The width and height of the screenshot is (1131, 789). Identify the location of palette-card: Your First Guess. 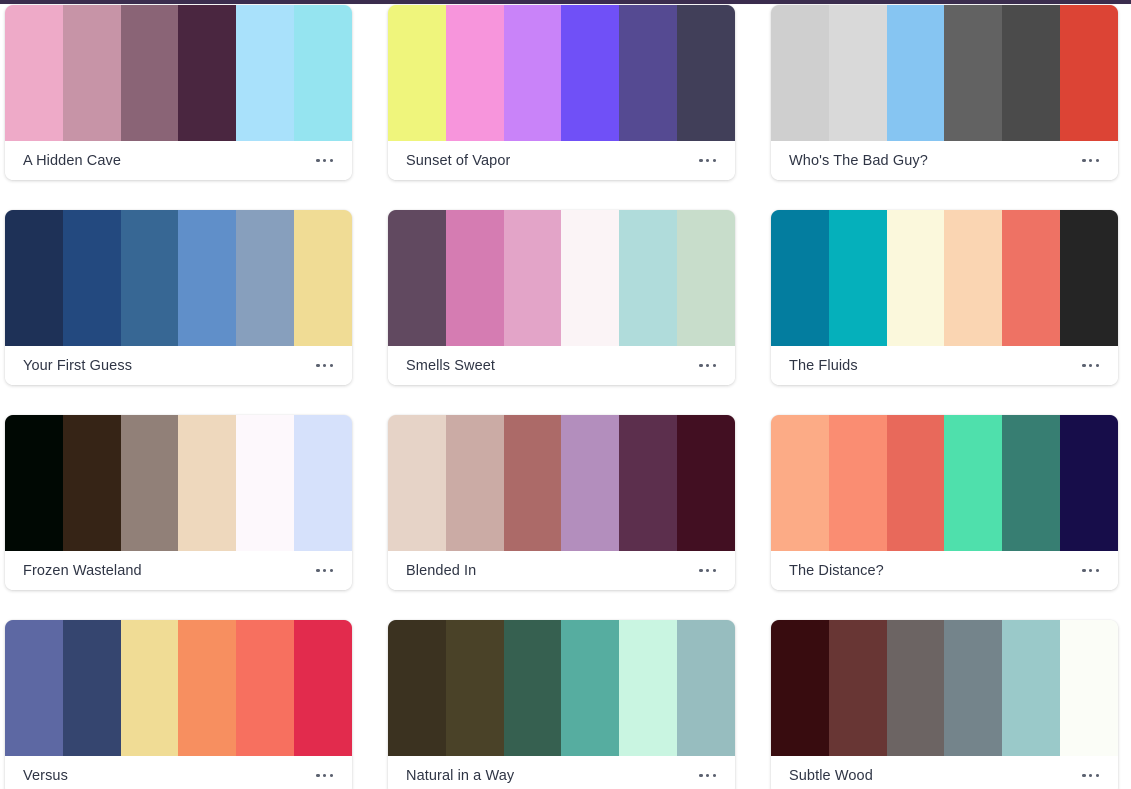
(178, 297).